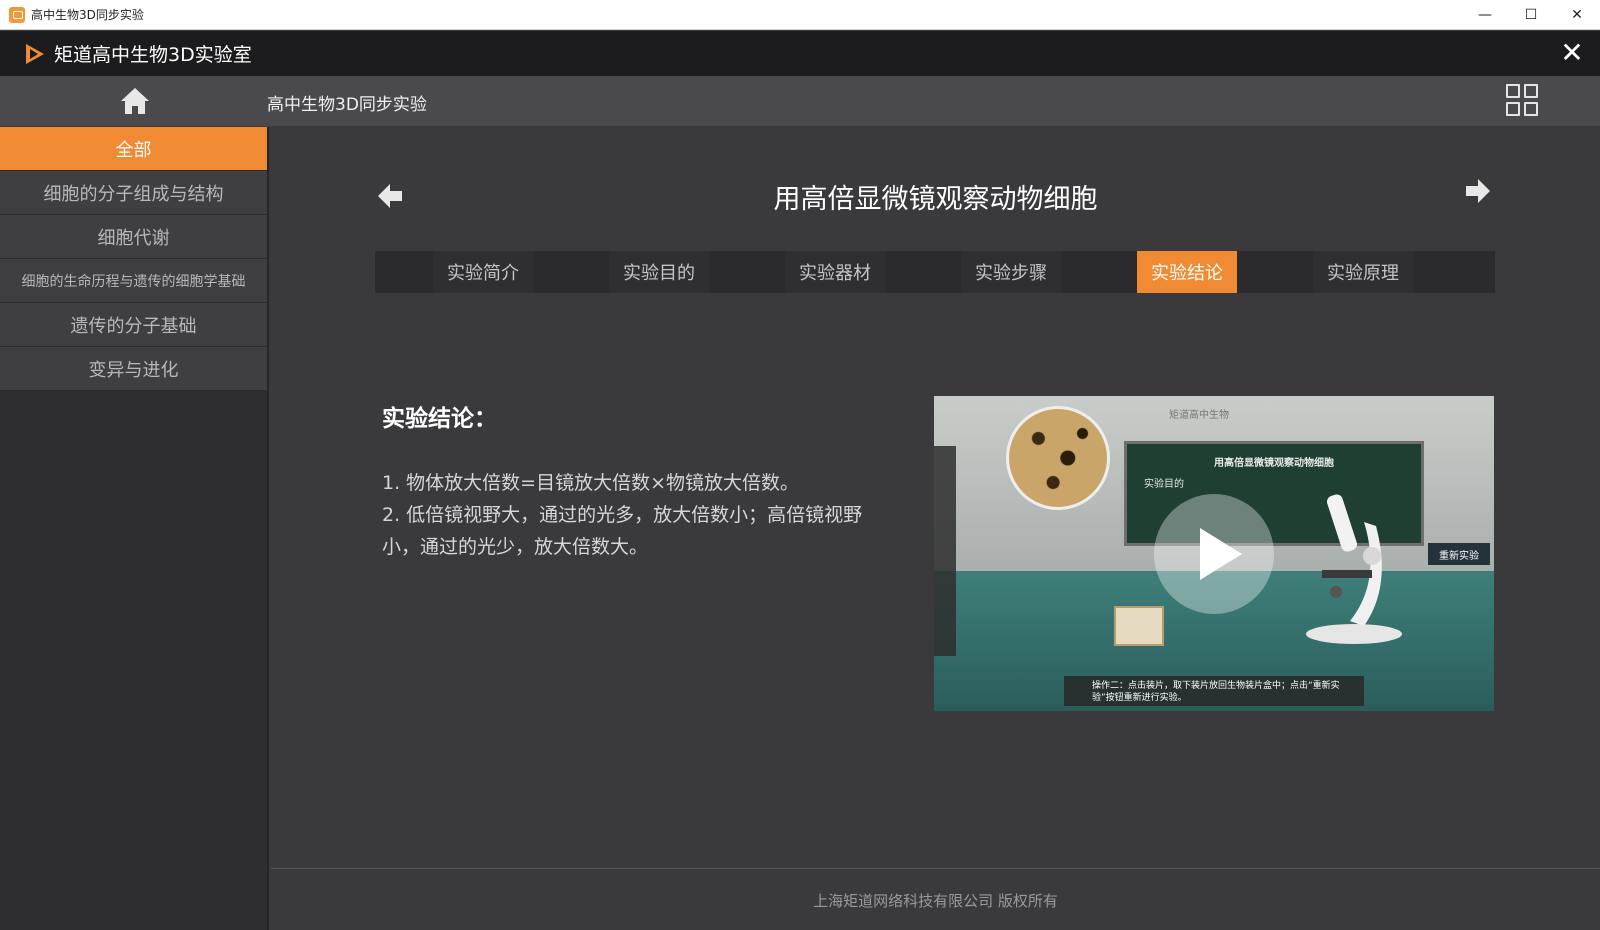 Image resolution: width=1600 pixels, height=930 pixels. What do you see at coordinates (800, 53) in the screenshot?
I see `app-header: 矩道高中生物3D实验室 ✕` at bounding box center [800, 53].